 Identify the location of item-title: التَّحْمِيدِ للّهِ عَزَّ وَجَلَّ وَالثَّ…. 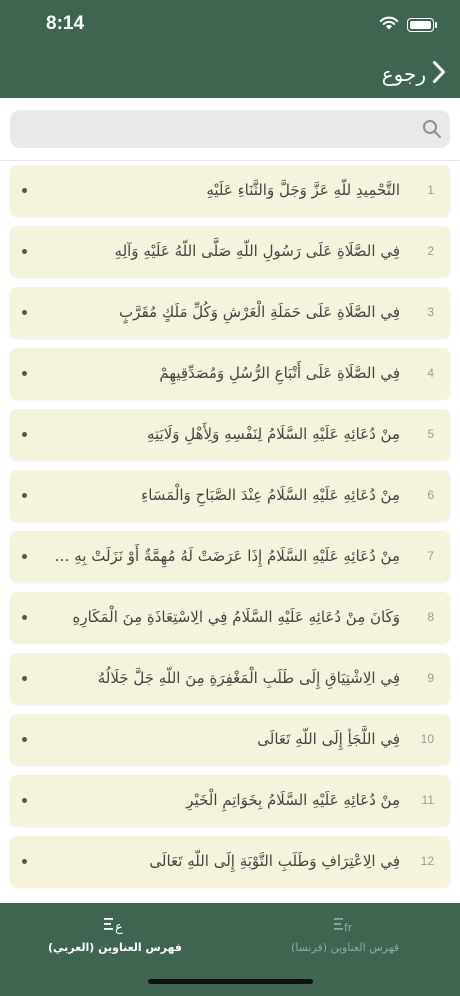
(303, 190).